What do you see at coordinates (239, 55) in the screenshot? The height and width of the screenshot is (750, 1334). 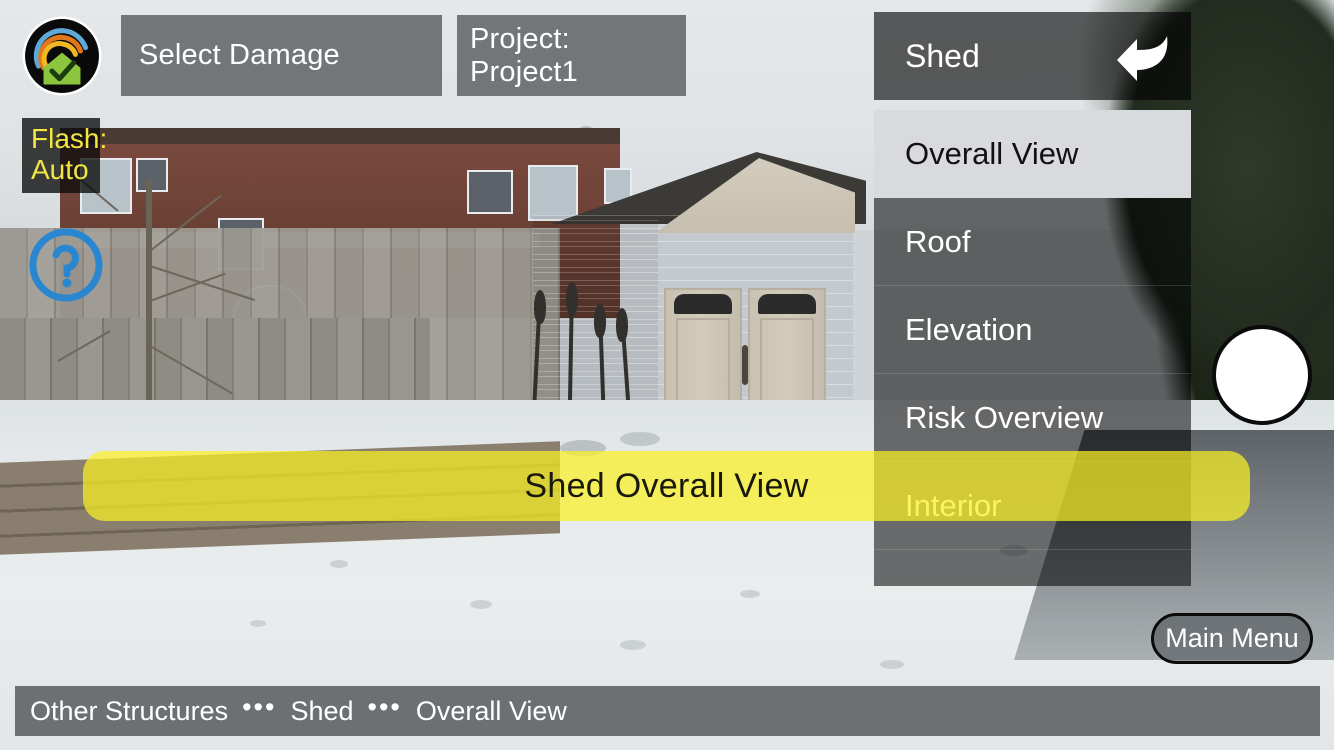 I see `select-damage-label: Select Damage` at bounding box center [239, 55].